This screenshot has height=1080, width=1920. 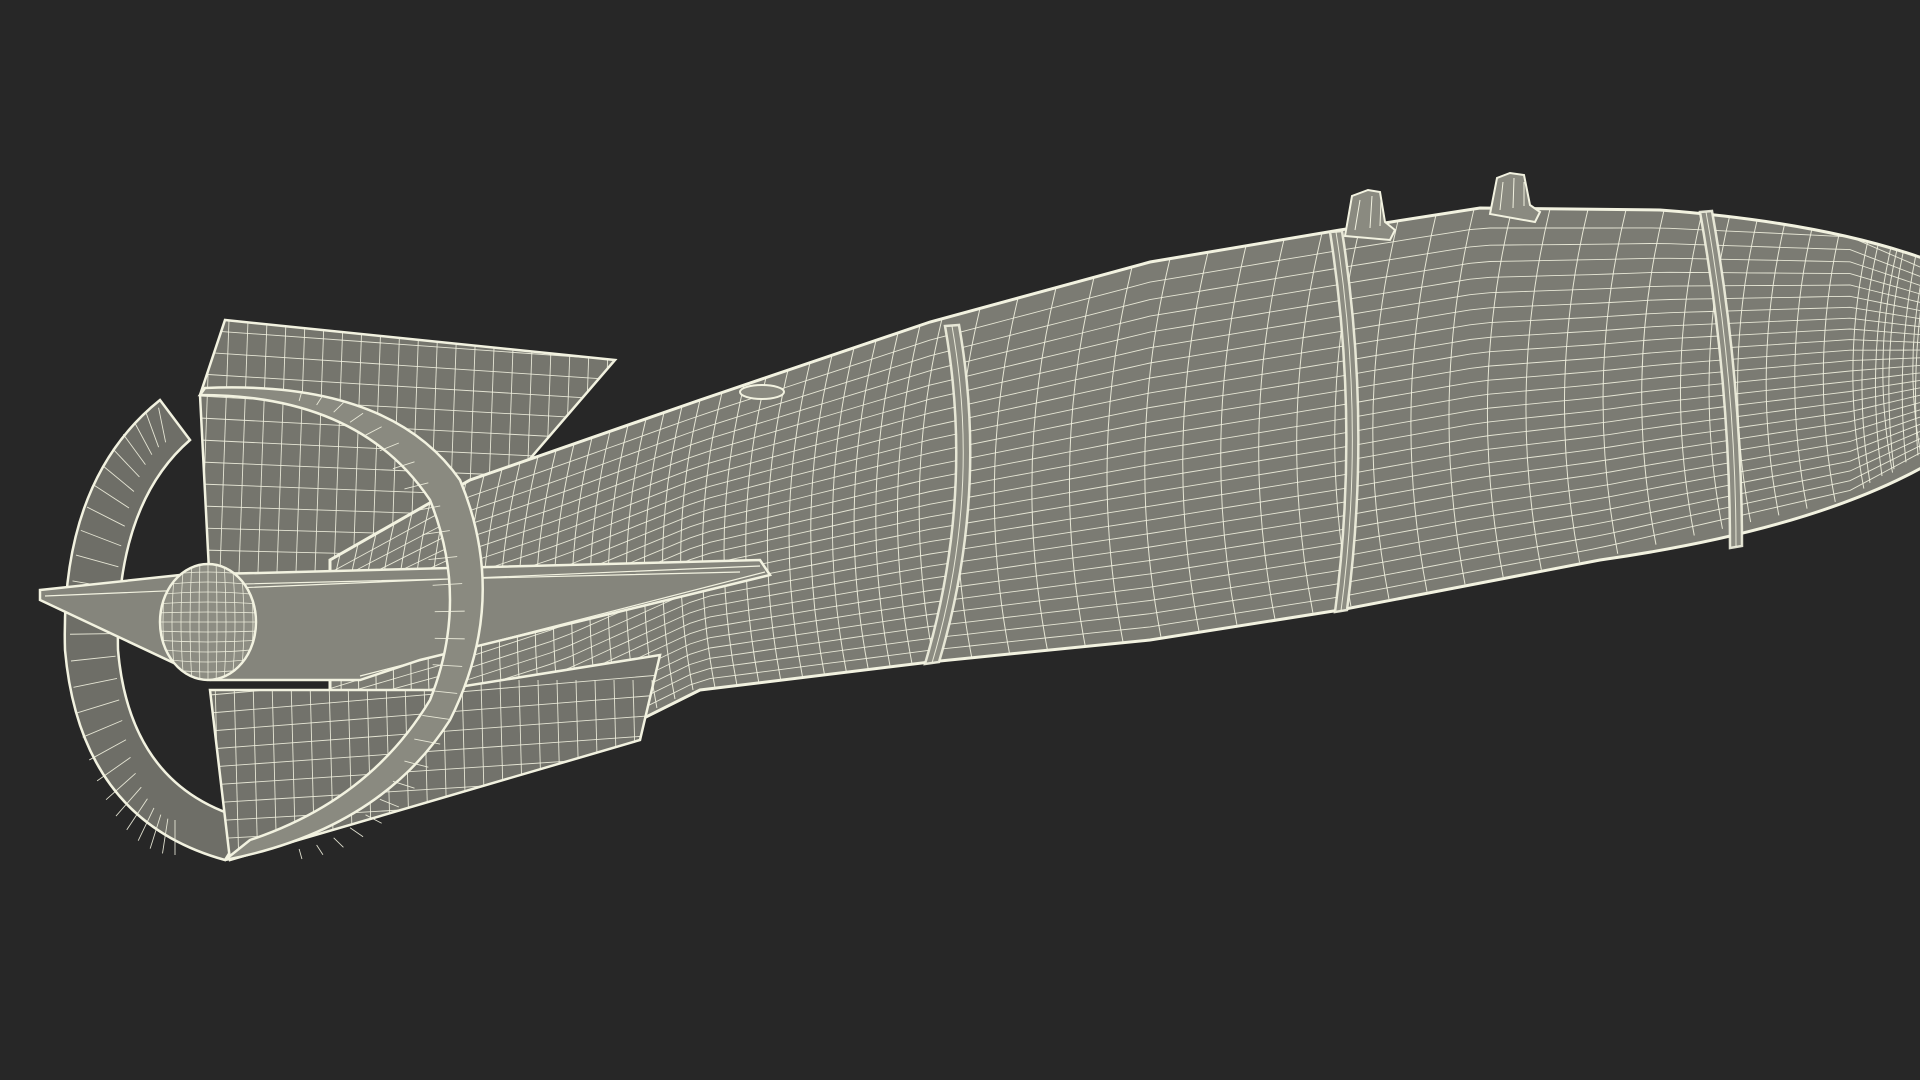 What do you see at coordinates (1370, 215) in the screenshot?
I see `suspension-lug-front` at bounding box center [1370, 215].